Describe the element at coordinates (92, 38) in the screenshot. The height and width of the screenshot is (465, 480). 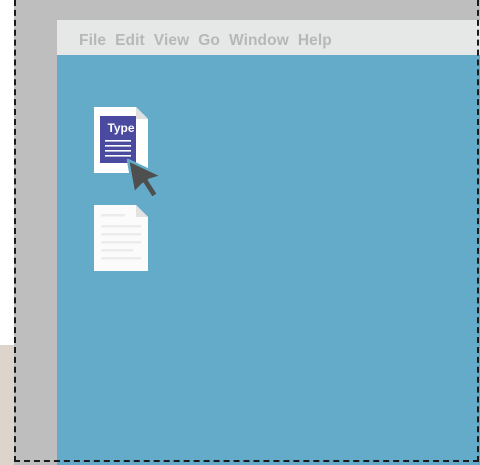
I see `menu-file: File` at that location.